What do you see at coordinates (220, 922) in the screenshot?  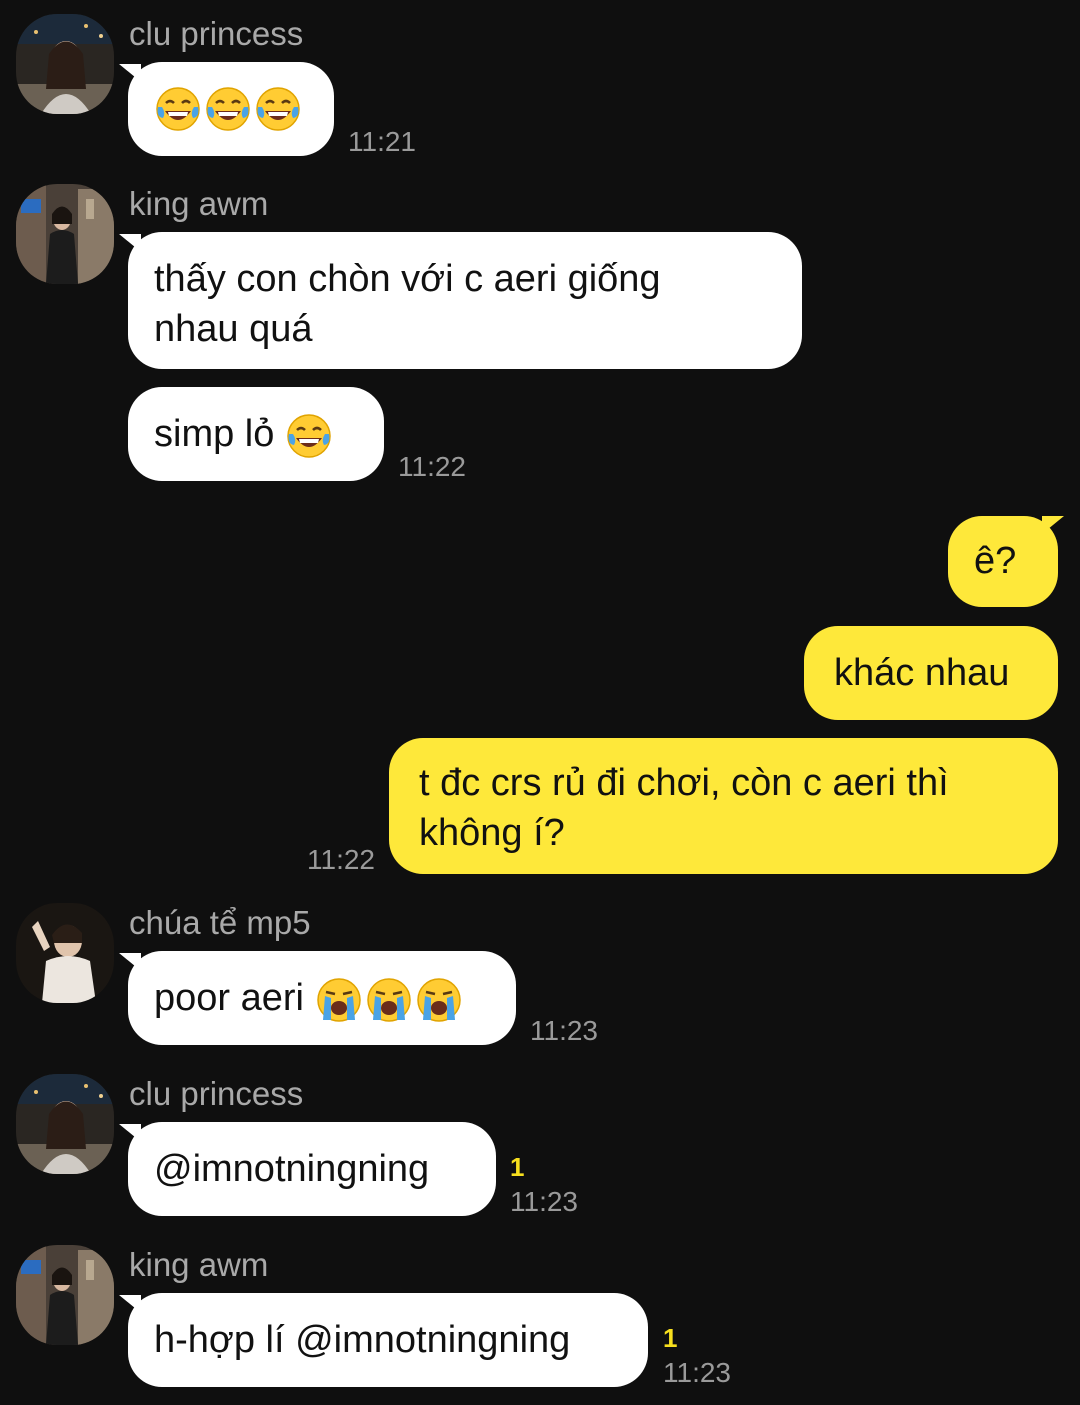 I see `sender-name: chúa tể mp5` at bounding box center [220, 922].